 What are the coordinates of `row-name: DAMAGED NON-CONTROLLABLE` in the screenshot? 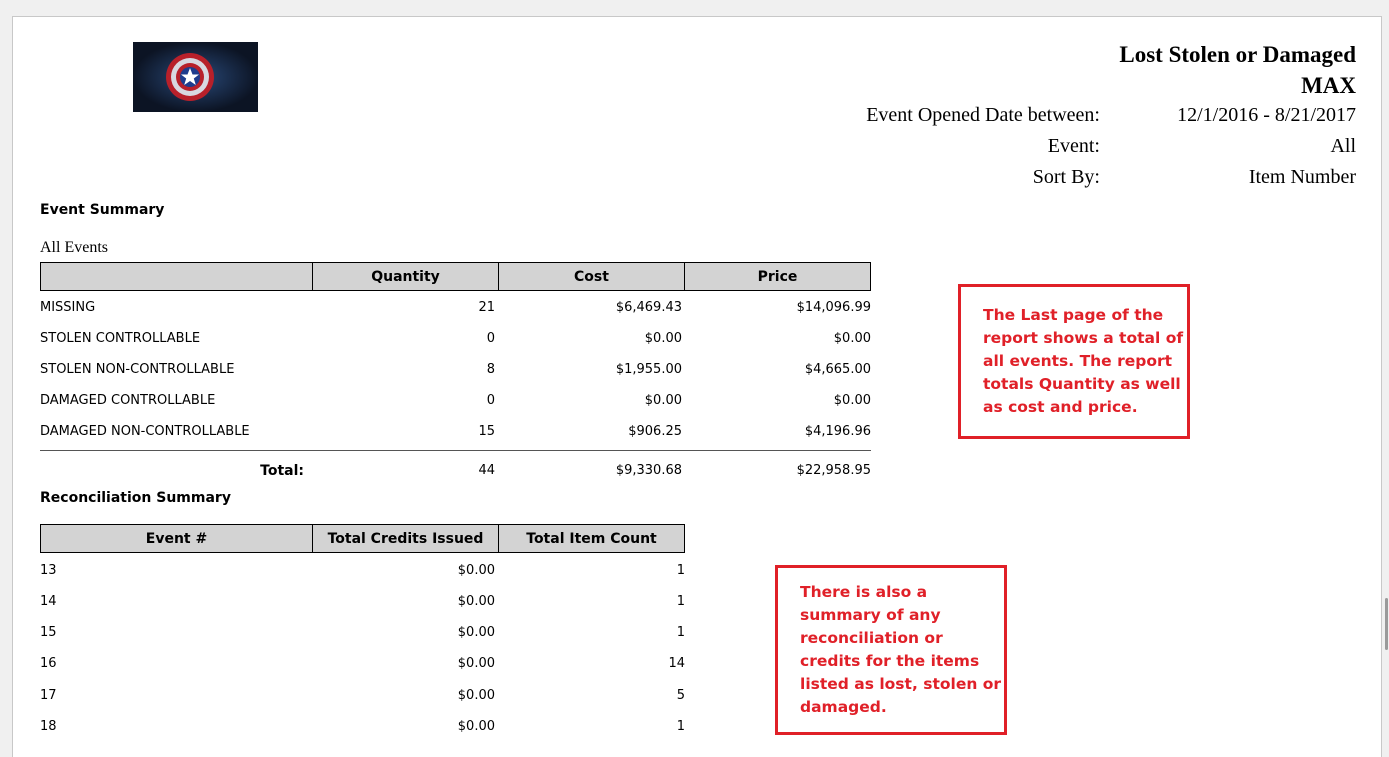 It's located at (145, 431).